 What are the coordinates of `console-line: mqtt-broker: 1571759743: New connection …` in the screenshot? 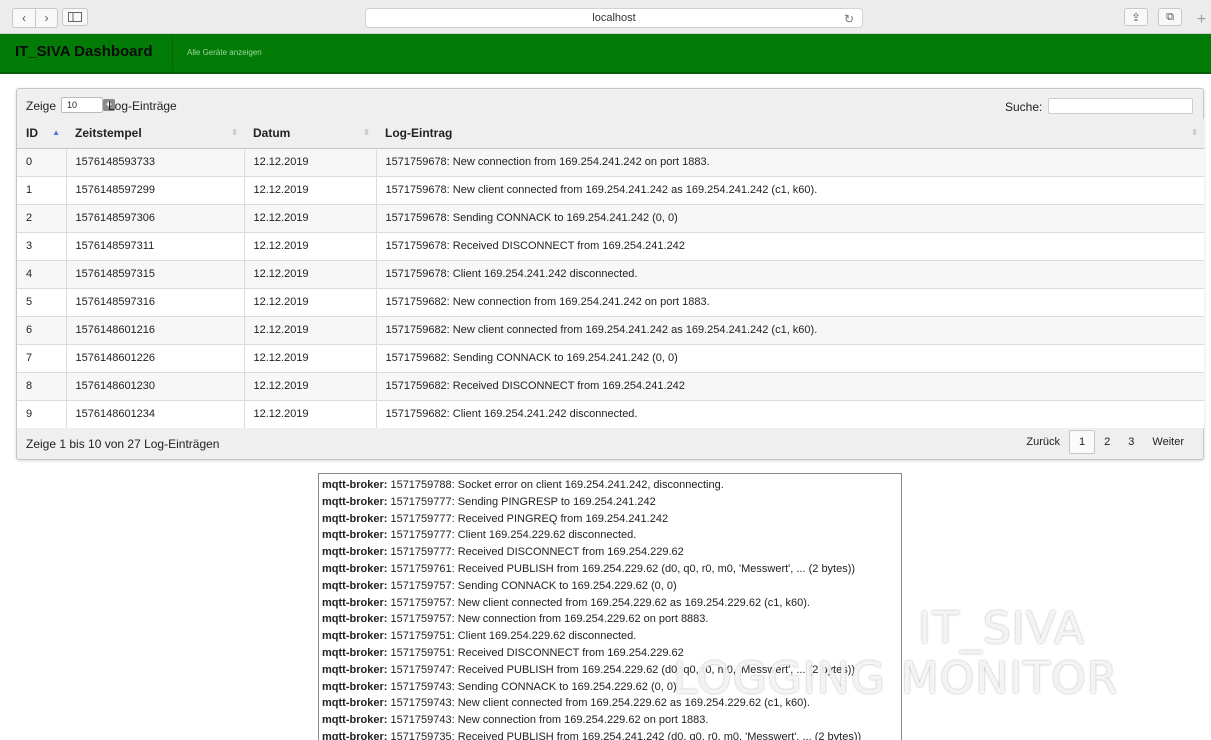 It's located at (610, 720).